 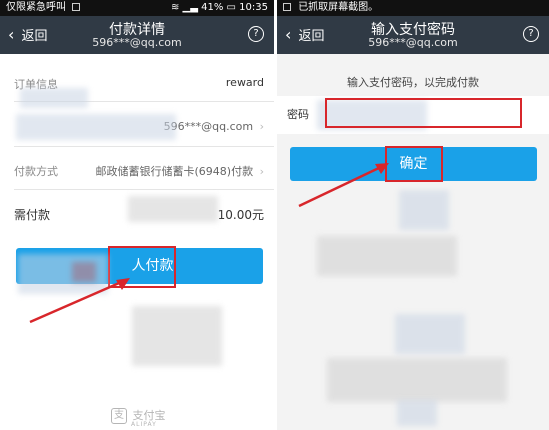 What do you see at coordinates (208, 126) in the screenshot?
I see `account-value: 596***@qq.com` at bounding box center [208, 126].